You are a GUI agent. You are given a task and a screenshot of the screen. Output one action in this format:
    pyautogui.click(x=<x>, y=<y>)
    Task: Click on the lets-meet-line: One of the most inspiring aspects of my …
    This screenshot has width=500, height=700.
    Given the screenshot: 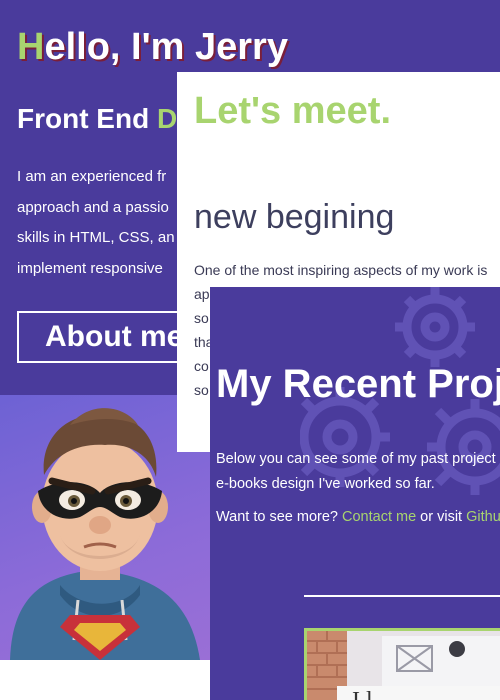 What is the action you would take?
    pyautogui.click(x=341, y=270)
    